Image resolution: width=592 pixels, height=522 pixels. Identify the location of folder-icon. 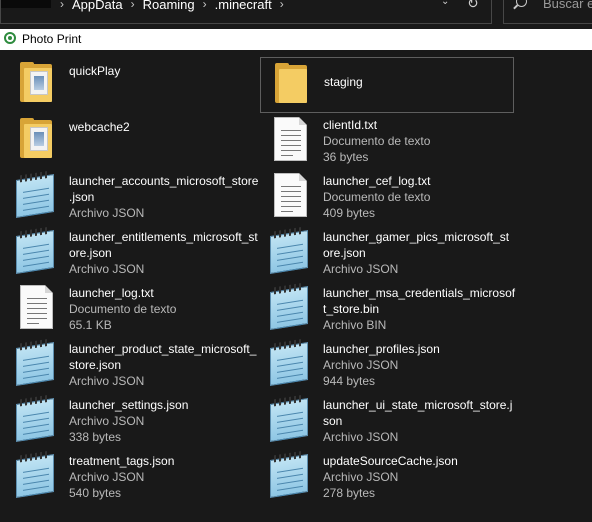
(291, 84).